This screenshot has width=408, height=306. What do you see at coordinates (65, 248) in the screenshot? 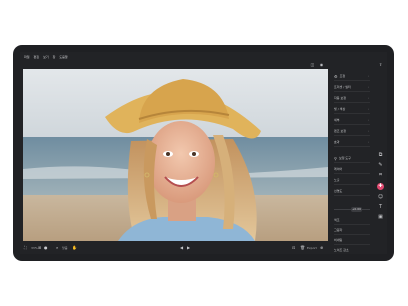
I see `fit-label: 맞춤` at bounding box center [65, 248].